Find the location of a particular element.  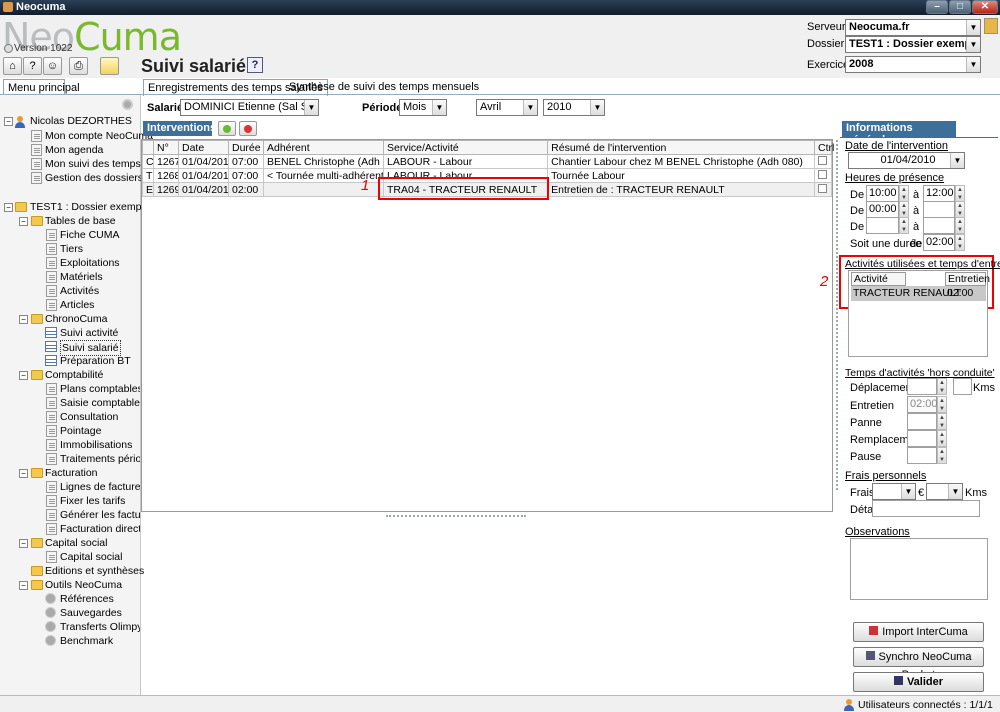

col-header: Résumé de l'intervention is located at coordinates (681, 147).